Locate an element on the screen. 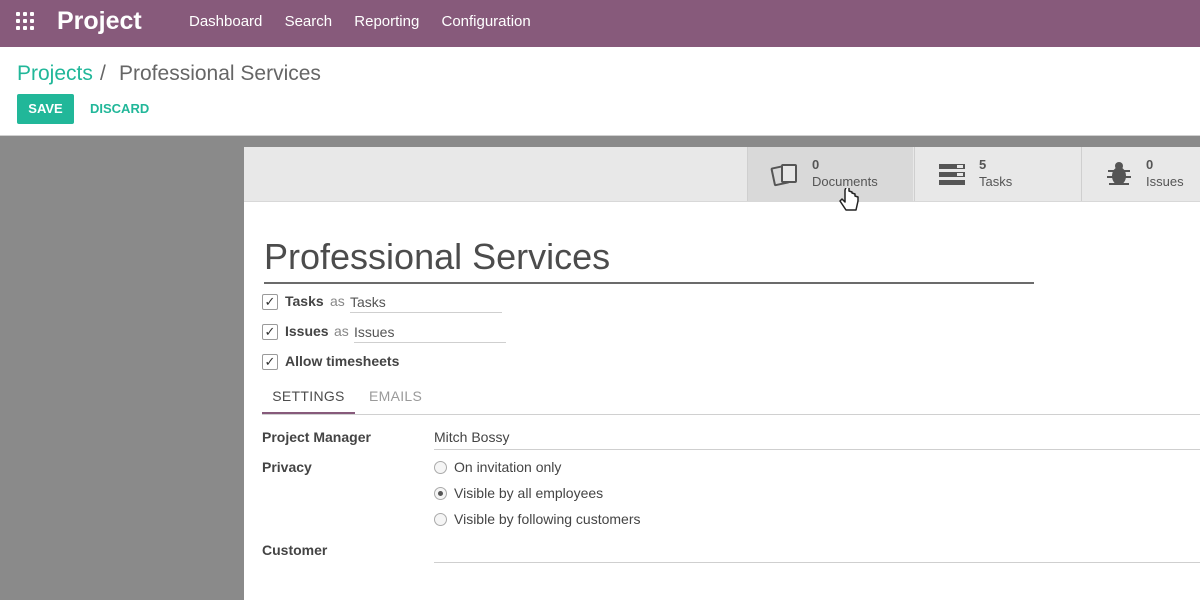  tasks-icon is located at coordinates (952, 174).